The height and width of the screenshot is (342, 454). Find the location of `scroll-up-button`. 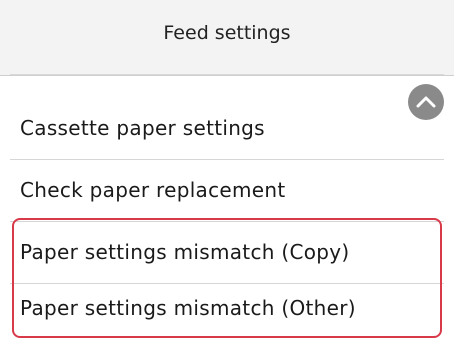

scroll-up-button is located at coordinates (426, 102).